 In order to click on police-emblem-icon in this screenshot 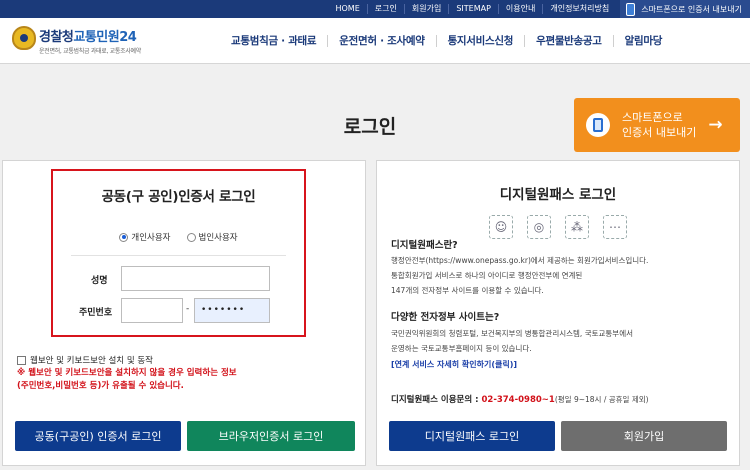, I will do `click(24, 38)`.